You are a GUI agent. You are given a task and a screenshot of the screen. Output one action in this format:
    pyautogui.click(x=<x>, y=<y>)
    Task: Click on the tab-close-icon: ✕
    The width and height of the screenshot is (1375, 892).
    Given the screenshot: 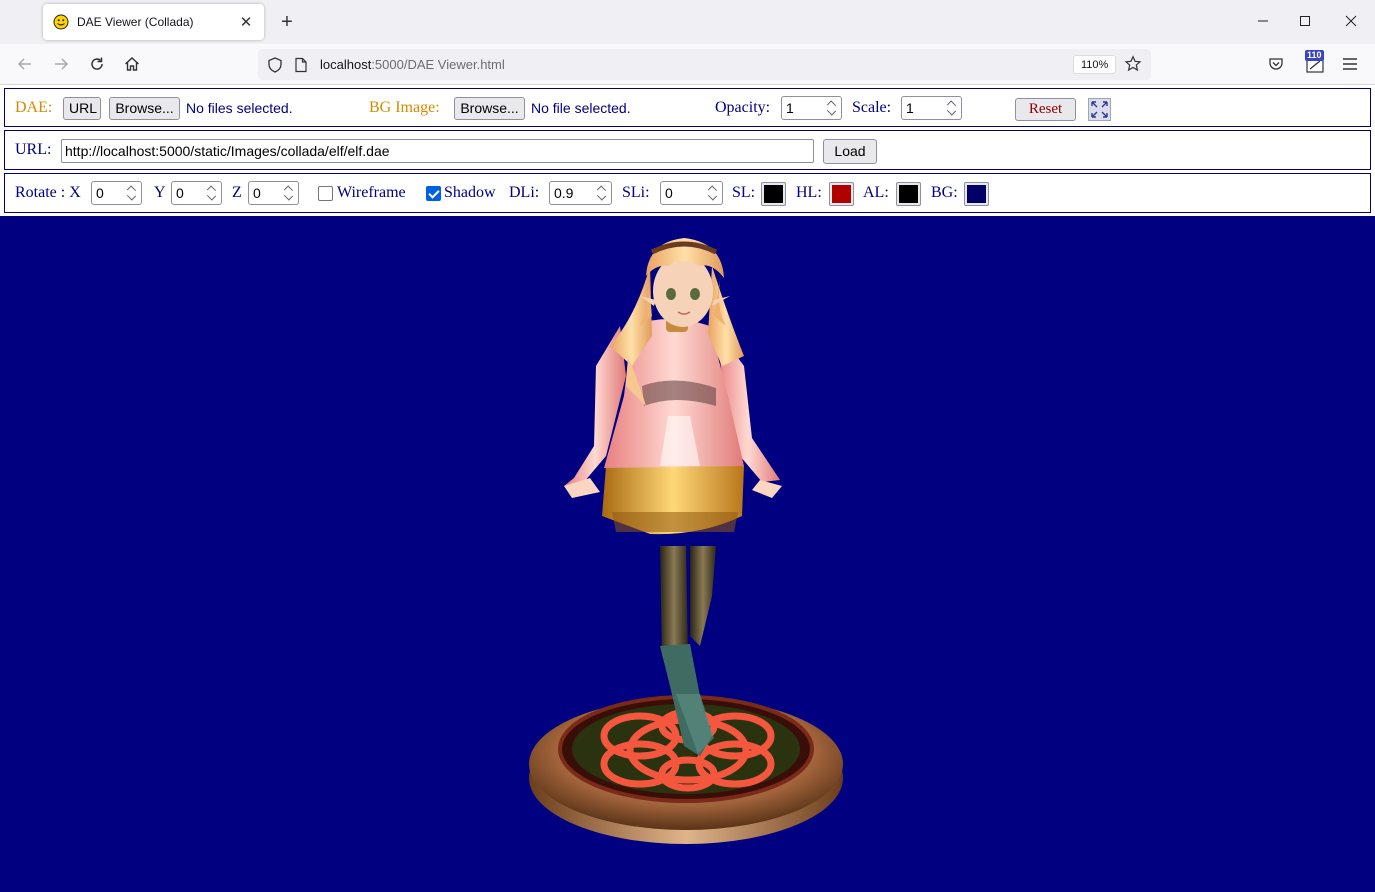 What is the action you would take?
    pyautogui.click(x=246, y=22)
    